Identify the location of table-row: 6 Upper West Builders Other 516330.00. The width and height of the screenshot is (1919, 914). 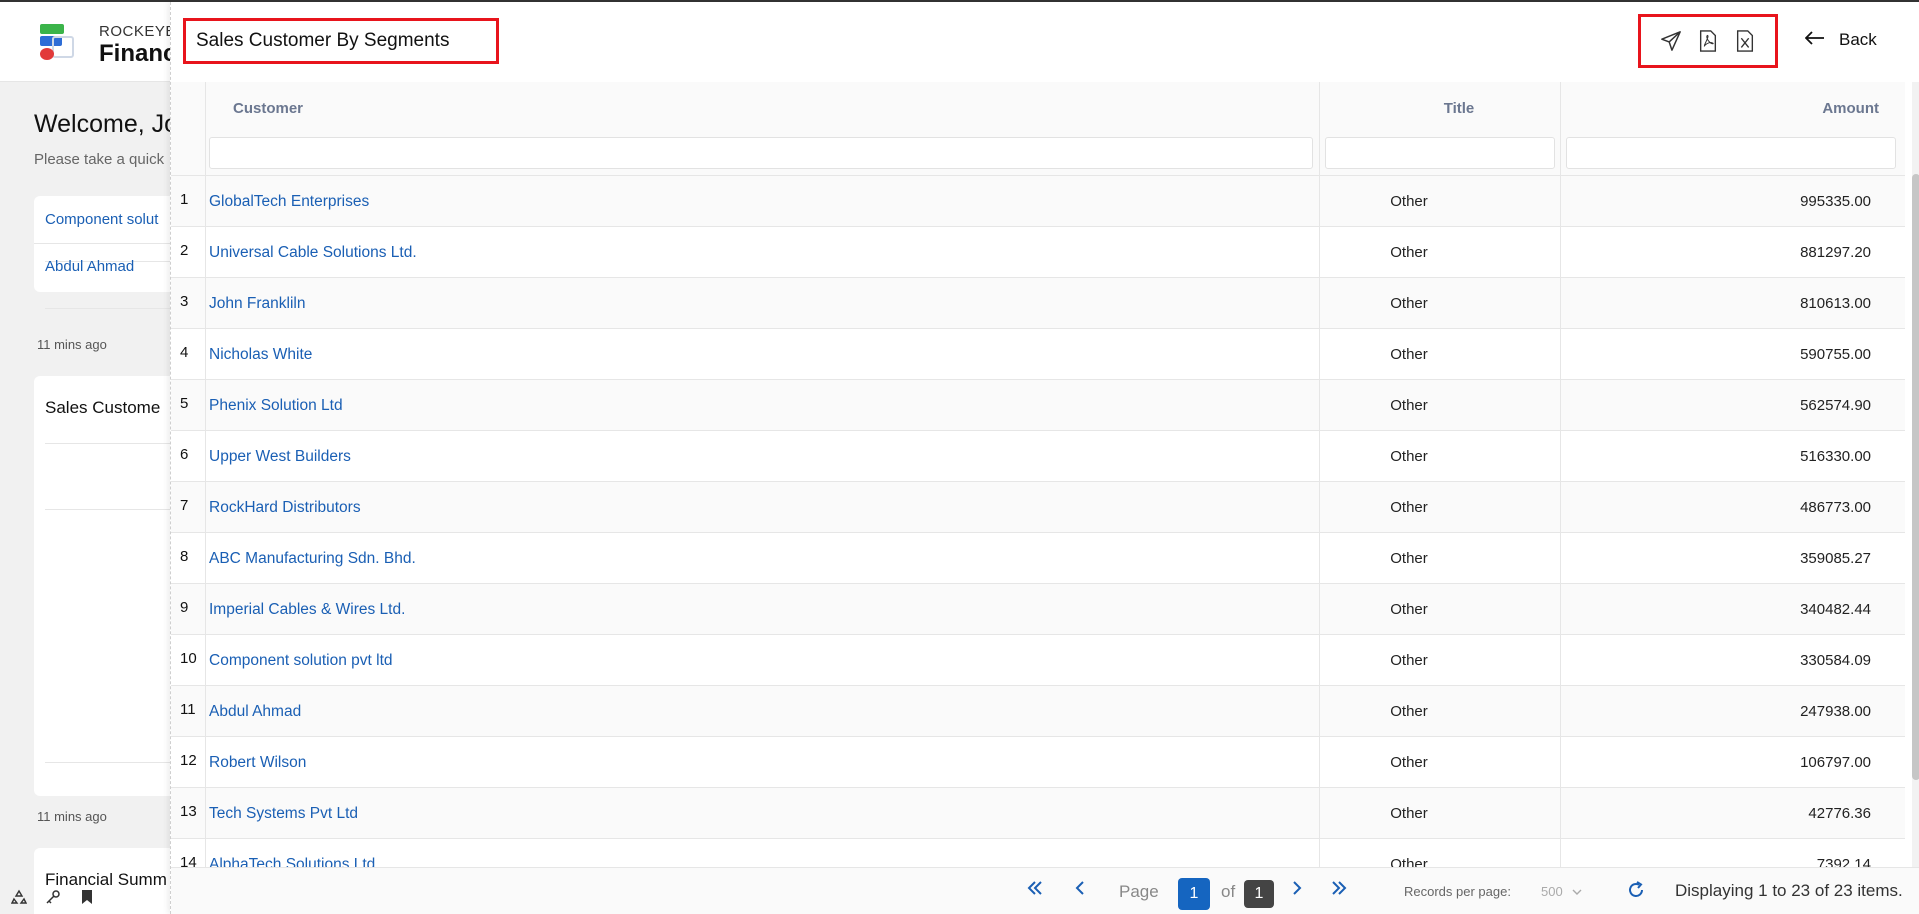
(1038, 456).